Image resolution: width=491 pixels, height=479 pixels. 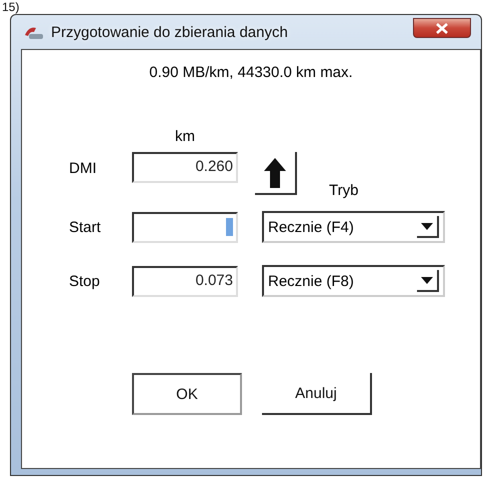 What do you see at coordinates (187, 394) in the screenshot?
I see `ok-button: OK` at bounding box center [187, 394].